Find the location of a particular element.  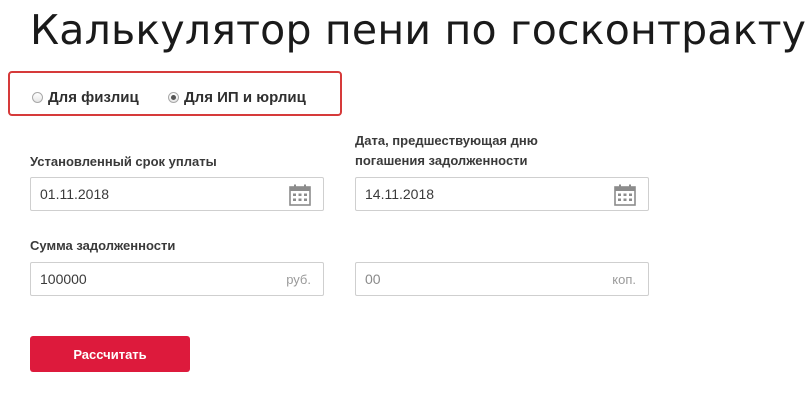

radio-individuals-circle is located at coordinates (37, 97).